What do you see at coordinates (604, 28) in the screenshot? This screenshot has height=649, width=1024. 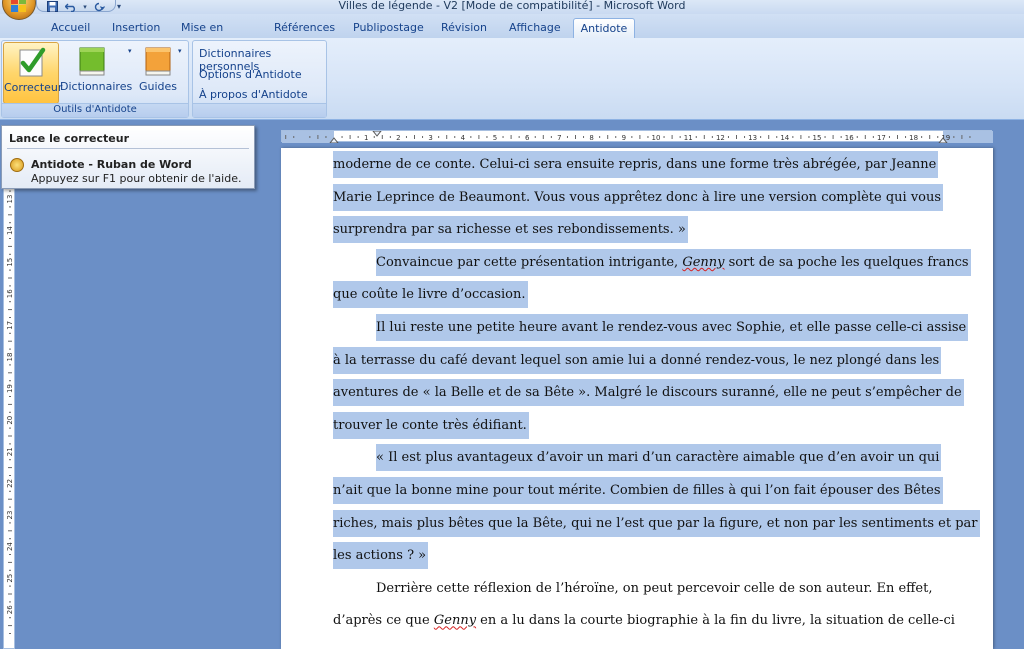 I see `tab-antidote: Antidote` at bounding box center [604, 28].